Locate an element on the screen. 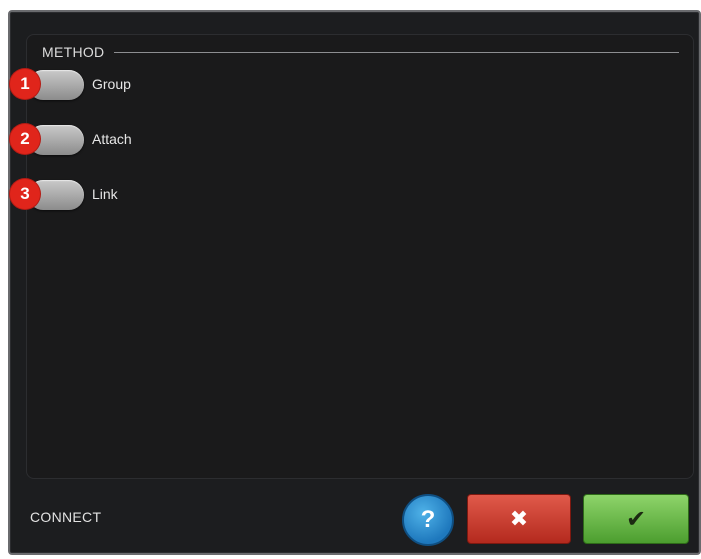 The image size is (701, 559). section-divider is located at coordinates (396, 52).